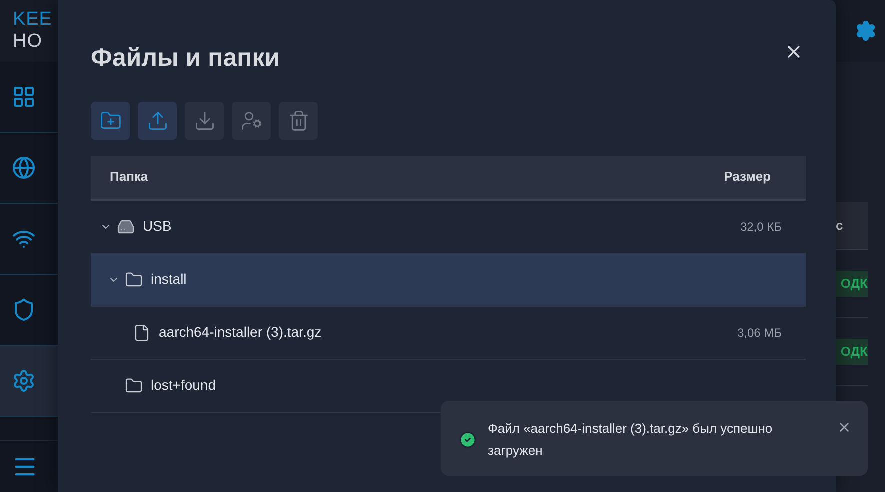  Describe the element at coordinates (448, 333) in the screenshot. I see `table-row: aarch64-installer (3).tar.gz 3,06 МБ` at that location.